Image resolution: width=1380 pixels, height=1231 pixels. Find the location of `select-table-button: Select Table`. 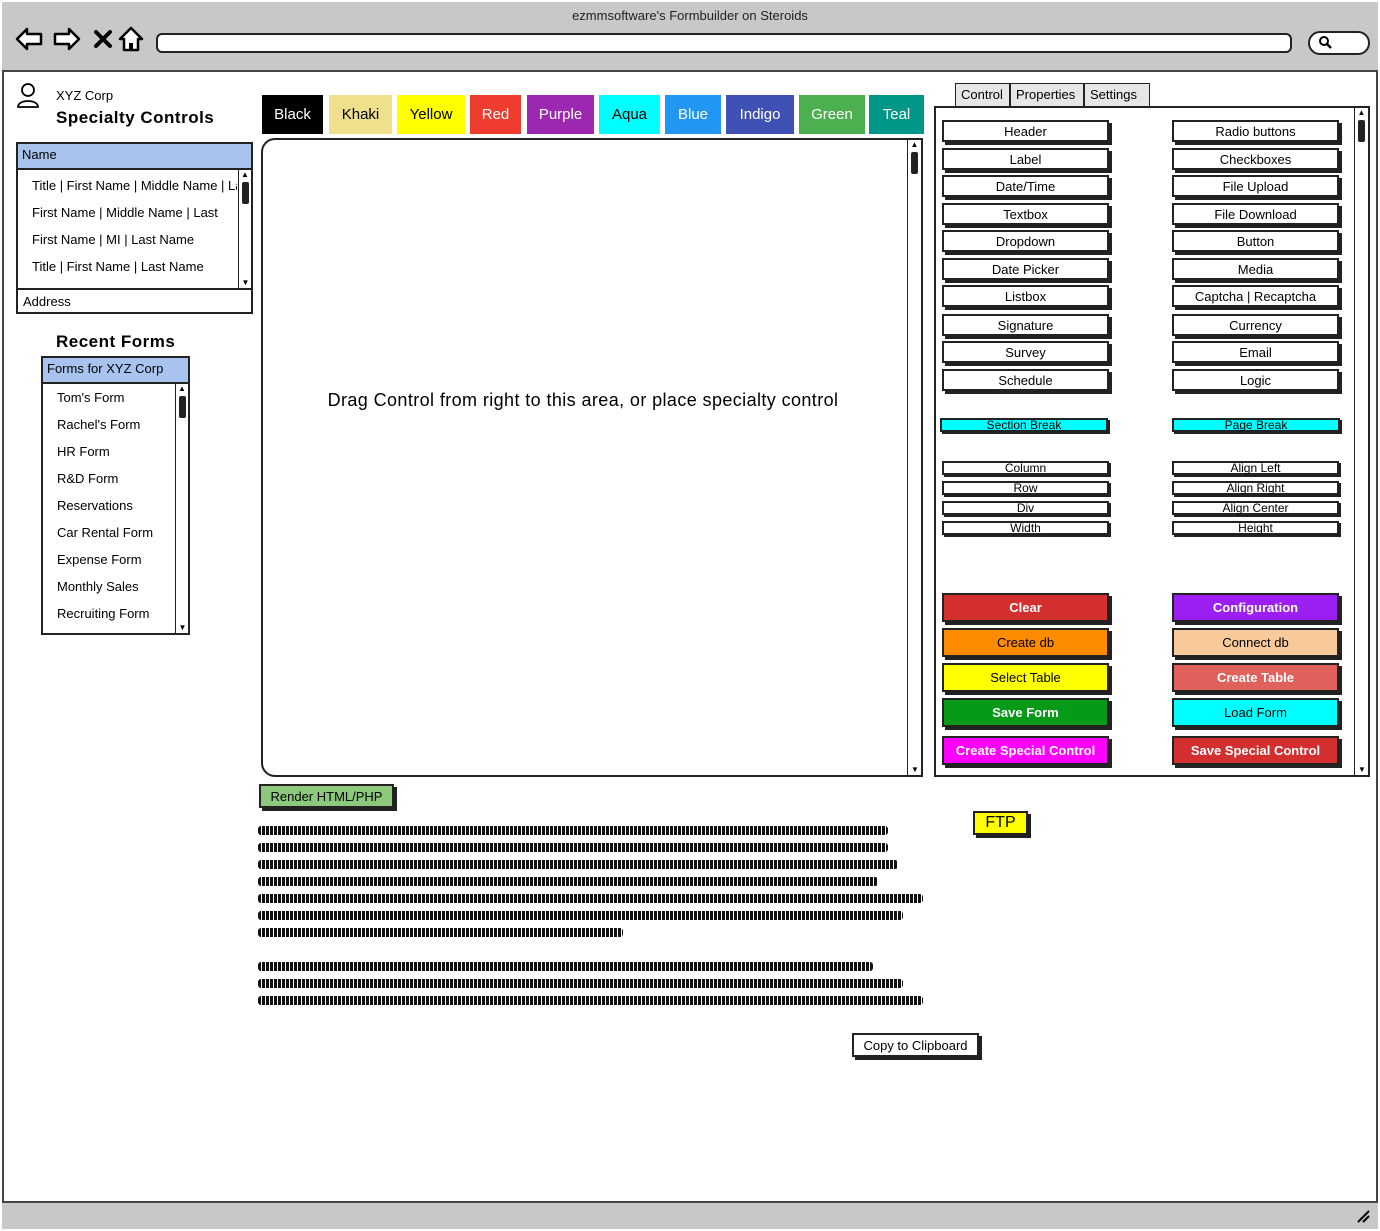

select-table-button: Select Table is located at coordinates (1025, 677).